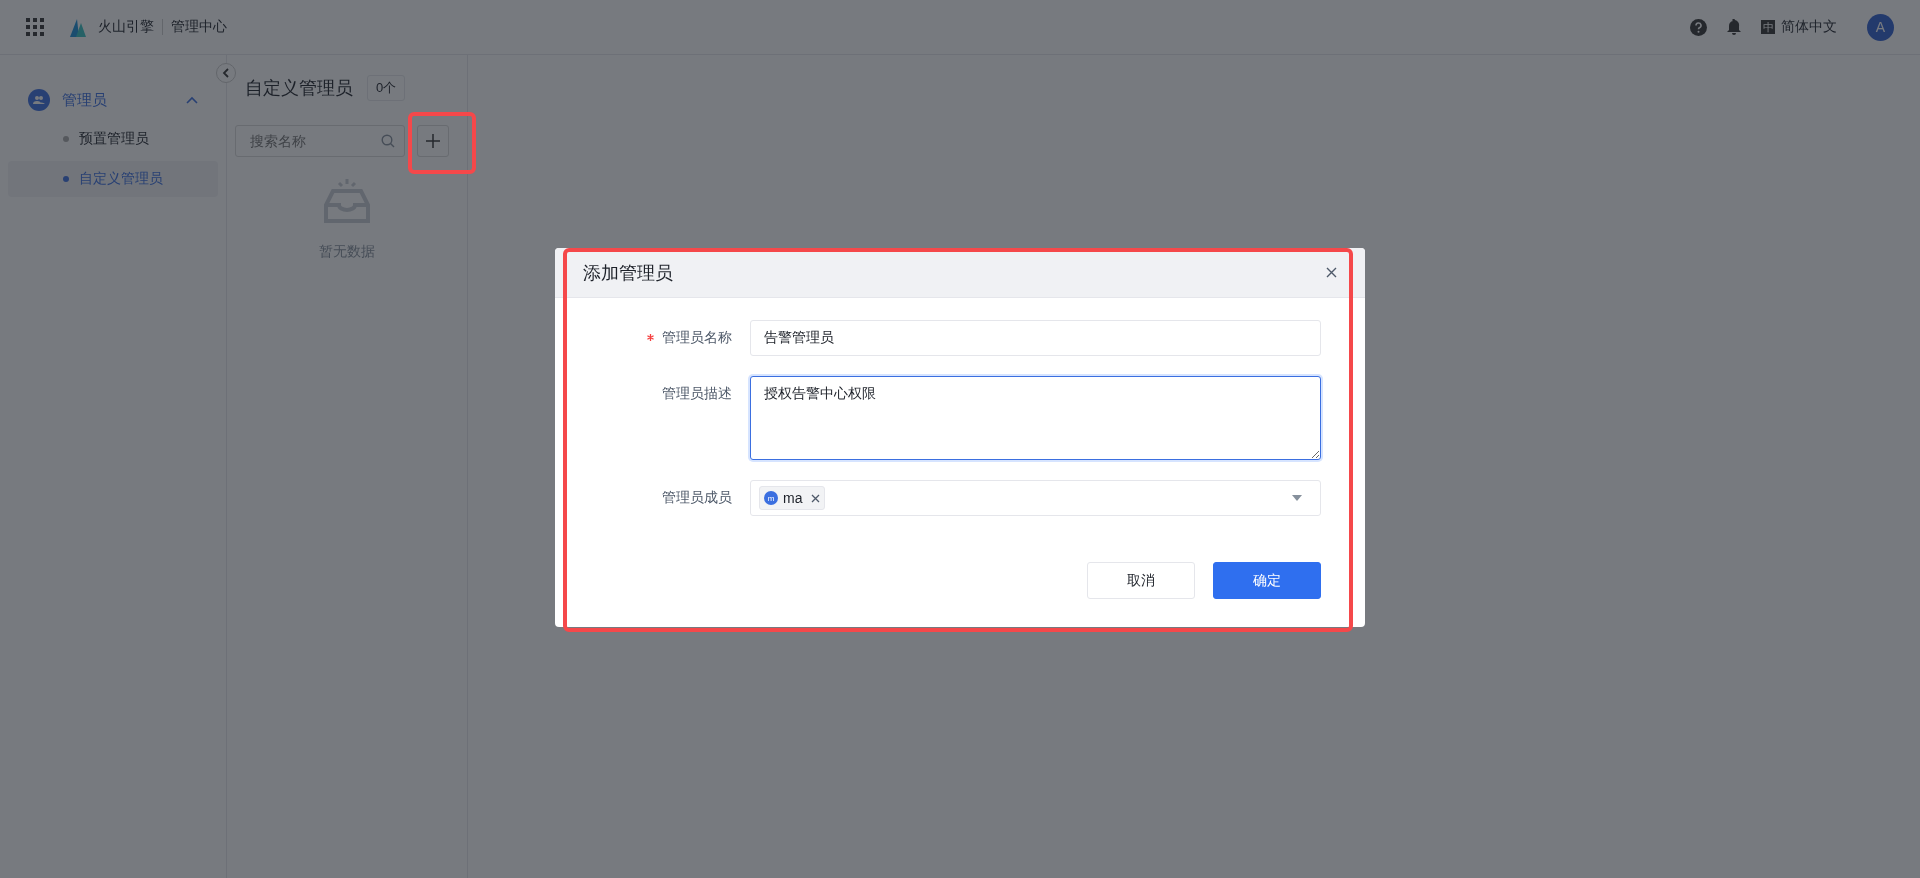  I want to click on field-label: 管理员成员, so click(697, 497).